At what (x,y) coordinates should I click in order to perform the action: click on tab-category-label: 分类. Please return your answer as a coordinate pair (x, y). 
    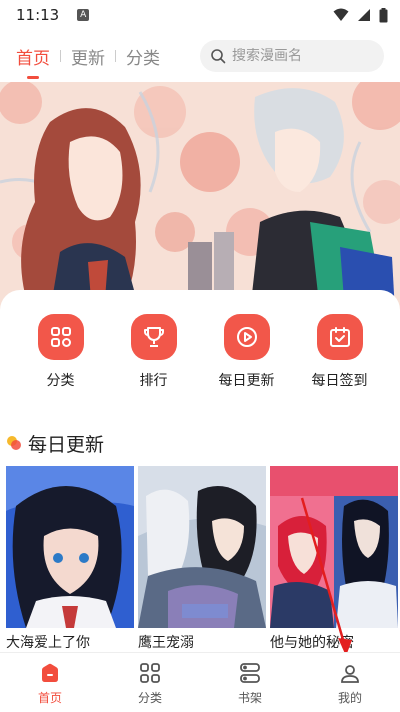
    Looking at the image, I should click on (143, 58).